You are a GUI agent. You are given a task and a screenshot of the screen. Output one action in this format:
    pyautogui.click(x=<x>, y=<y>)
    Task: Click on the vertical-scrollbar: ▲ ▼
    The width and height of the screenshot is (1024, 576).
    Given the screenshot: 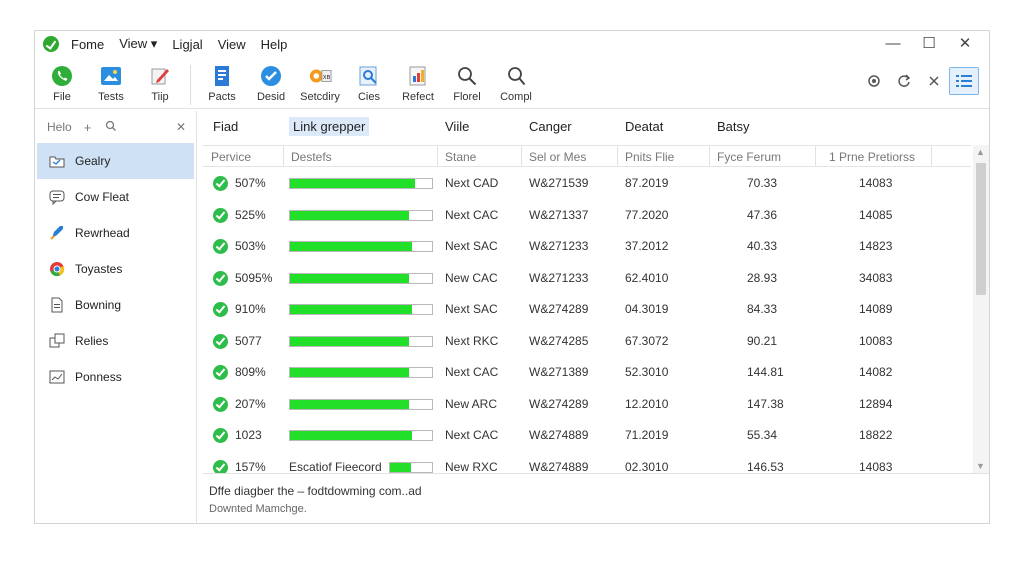 What is the action you would take?
    pyautogui.click(x=981, y=309)
    